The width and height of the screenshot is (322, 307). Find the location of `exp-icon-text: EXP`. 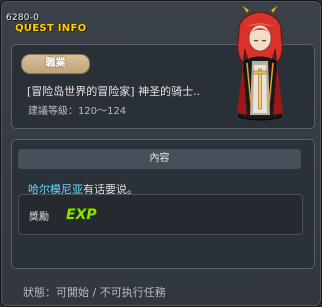

exp-icon-text: EXP is located at coordinates (81, 215).